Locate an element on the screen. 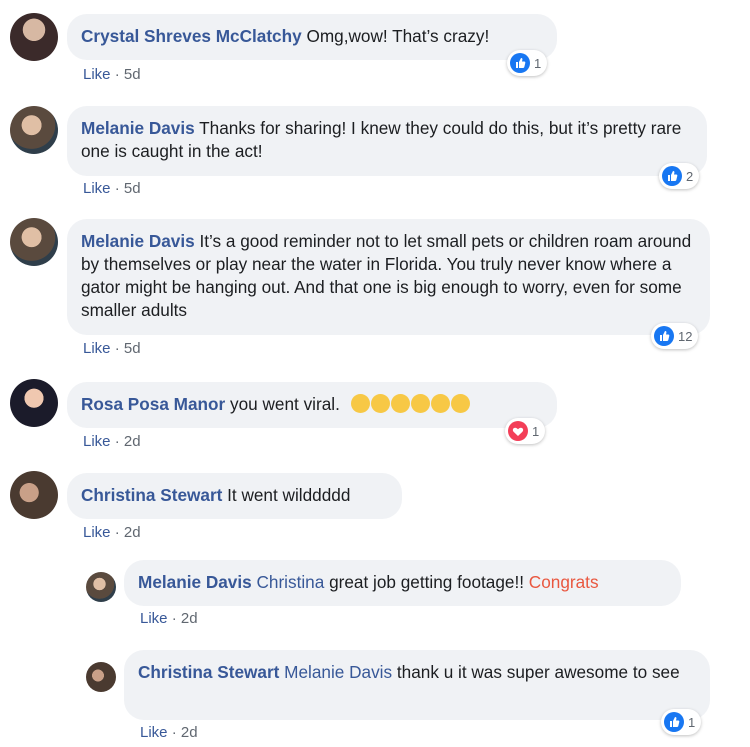 The height and width of the screenshot is (747, 750). reaction-count-badge: 2 is located at coordinates (679, 176).